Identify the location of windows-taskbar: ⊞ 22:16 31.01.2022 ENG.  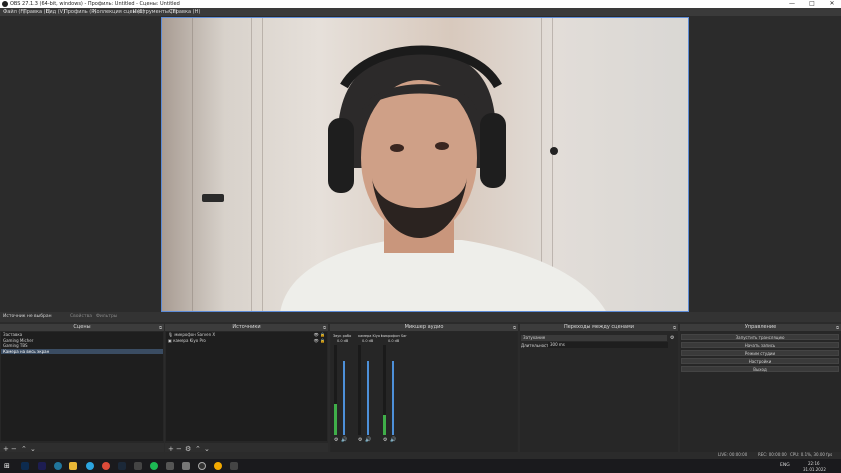
(420, 466).